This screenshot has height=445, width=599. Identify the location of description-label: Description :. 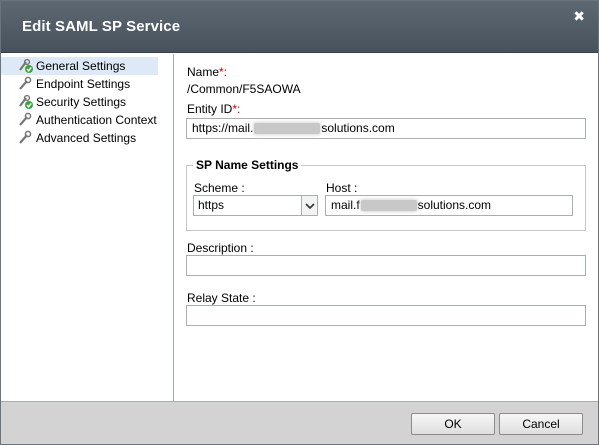
(220, 248).